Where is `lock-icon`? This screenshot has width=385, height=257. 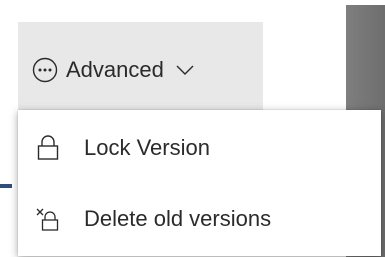 lock-icon is located at coordinates (48, 147).